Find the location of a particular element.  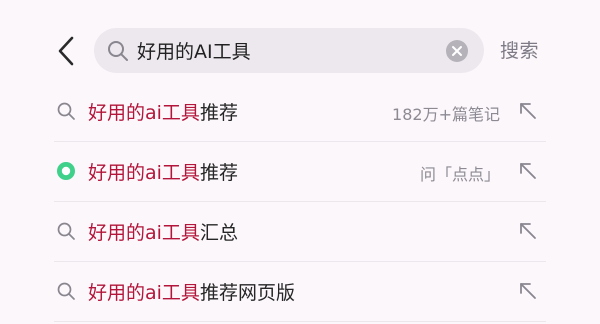

search-box is located at coordinates (289, 50).